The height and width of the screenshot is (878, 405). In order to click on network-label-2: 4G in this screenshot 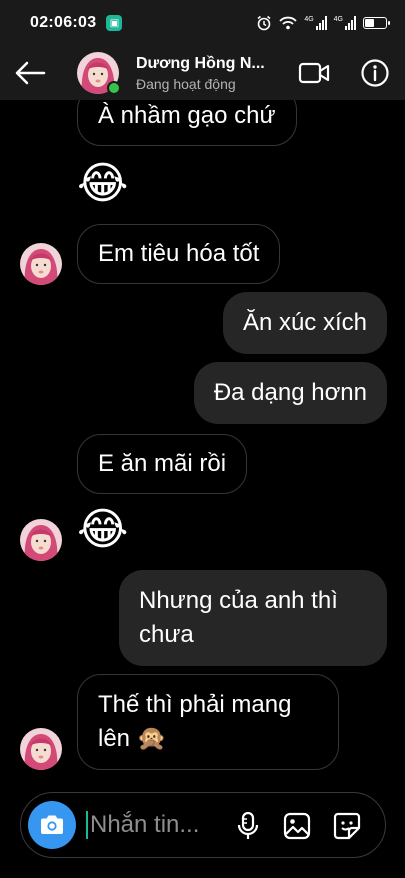, I will do `click(338, 19)`.